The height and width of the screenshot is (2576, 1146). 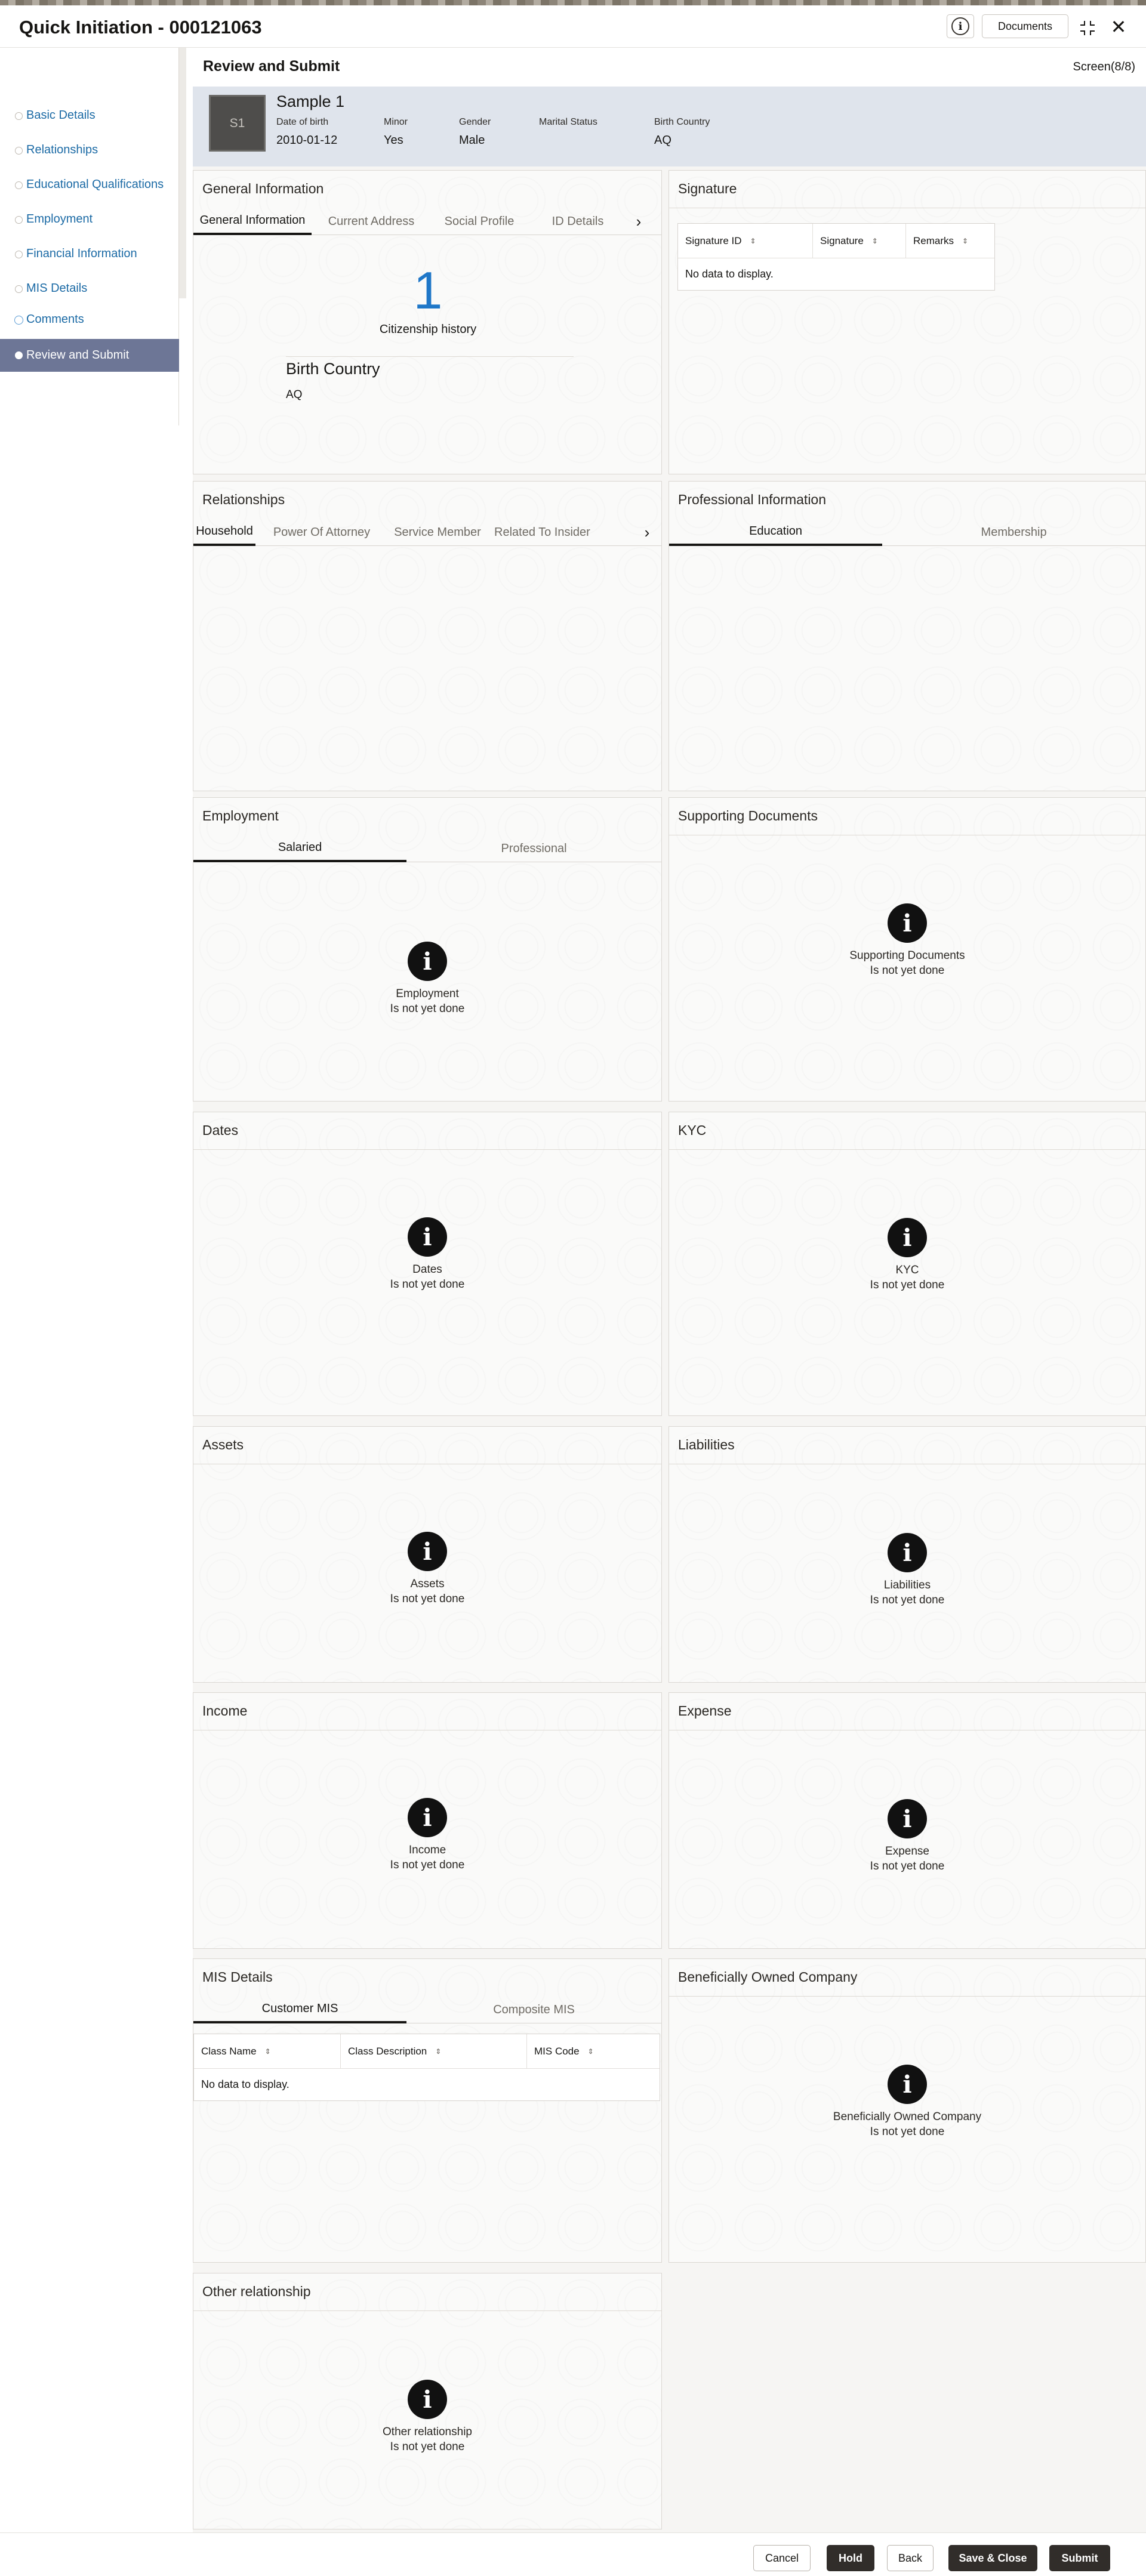 What do you see at coordinates (253, 222) in the screenshot?
I see `tab-general-information: General Information` at bounding box center [253, 222].